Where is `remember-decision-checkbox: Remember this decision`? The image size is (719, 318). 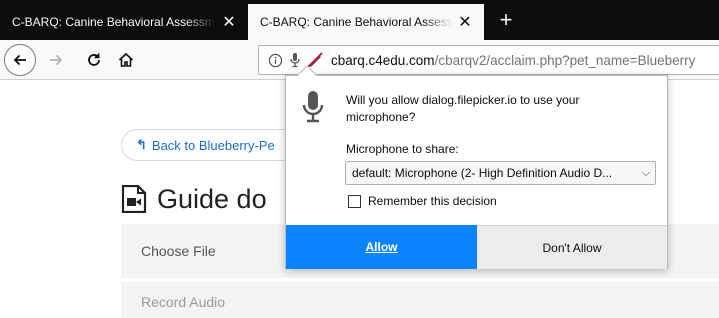 remember-decision-checkbox: Remember this decision is located at coordinates (422, 201).